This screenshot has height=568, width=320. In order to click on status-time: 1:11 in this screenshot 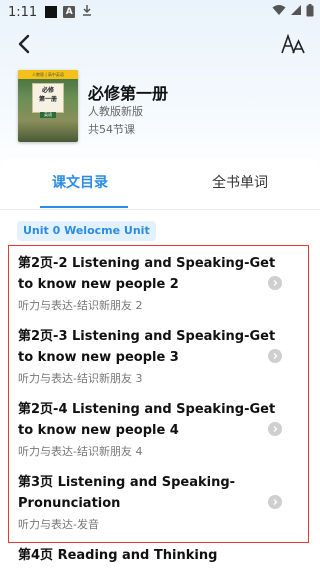, I will do `click(23, 12)`.